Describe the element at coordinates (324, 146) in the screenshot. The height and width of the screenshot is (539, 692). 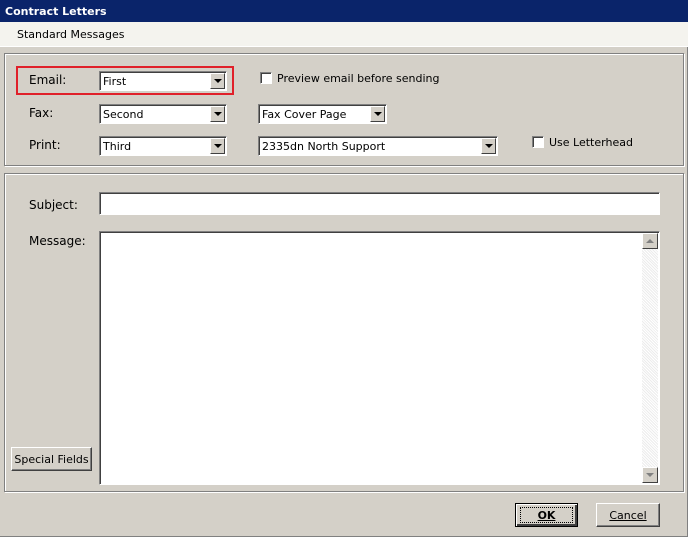
I see `printer-select-value: 2335dn North Support` at that location.